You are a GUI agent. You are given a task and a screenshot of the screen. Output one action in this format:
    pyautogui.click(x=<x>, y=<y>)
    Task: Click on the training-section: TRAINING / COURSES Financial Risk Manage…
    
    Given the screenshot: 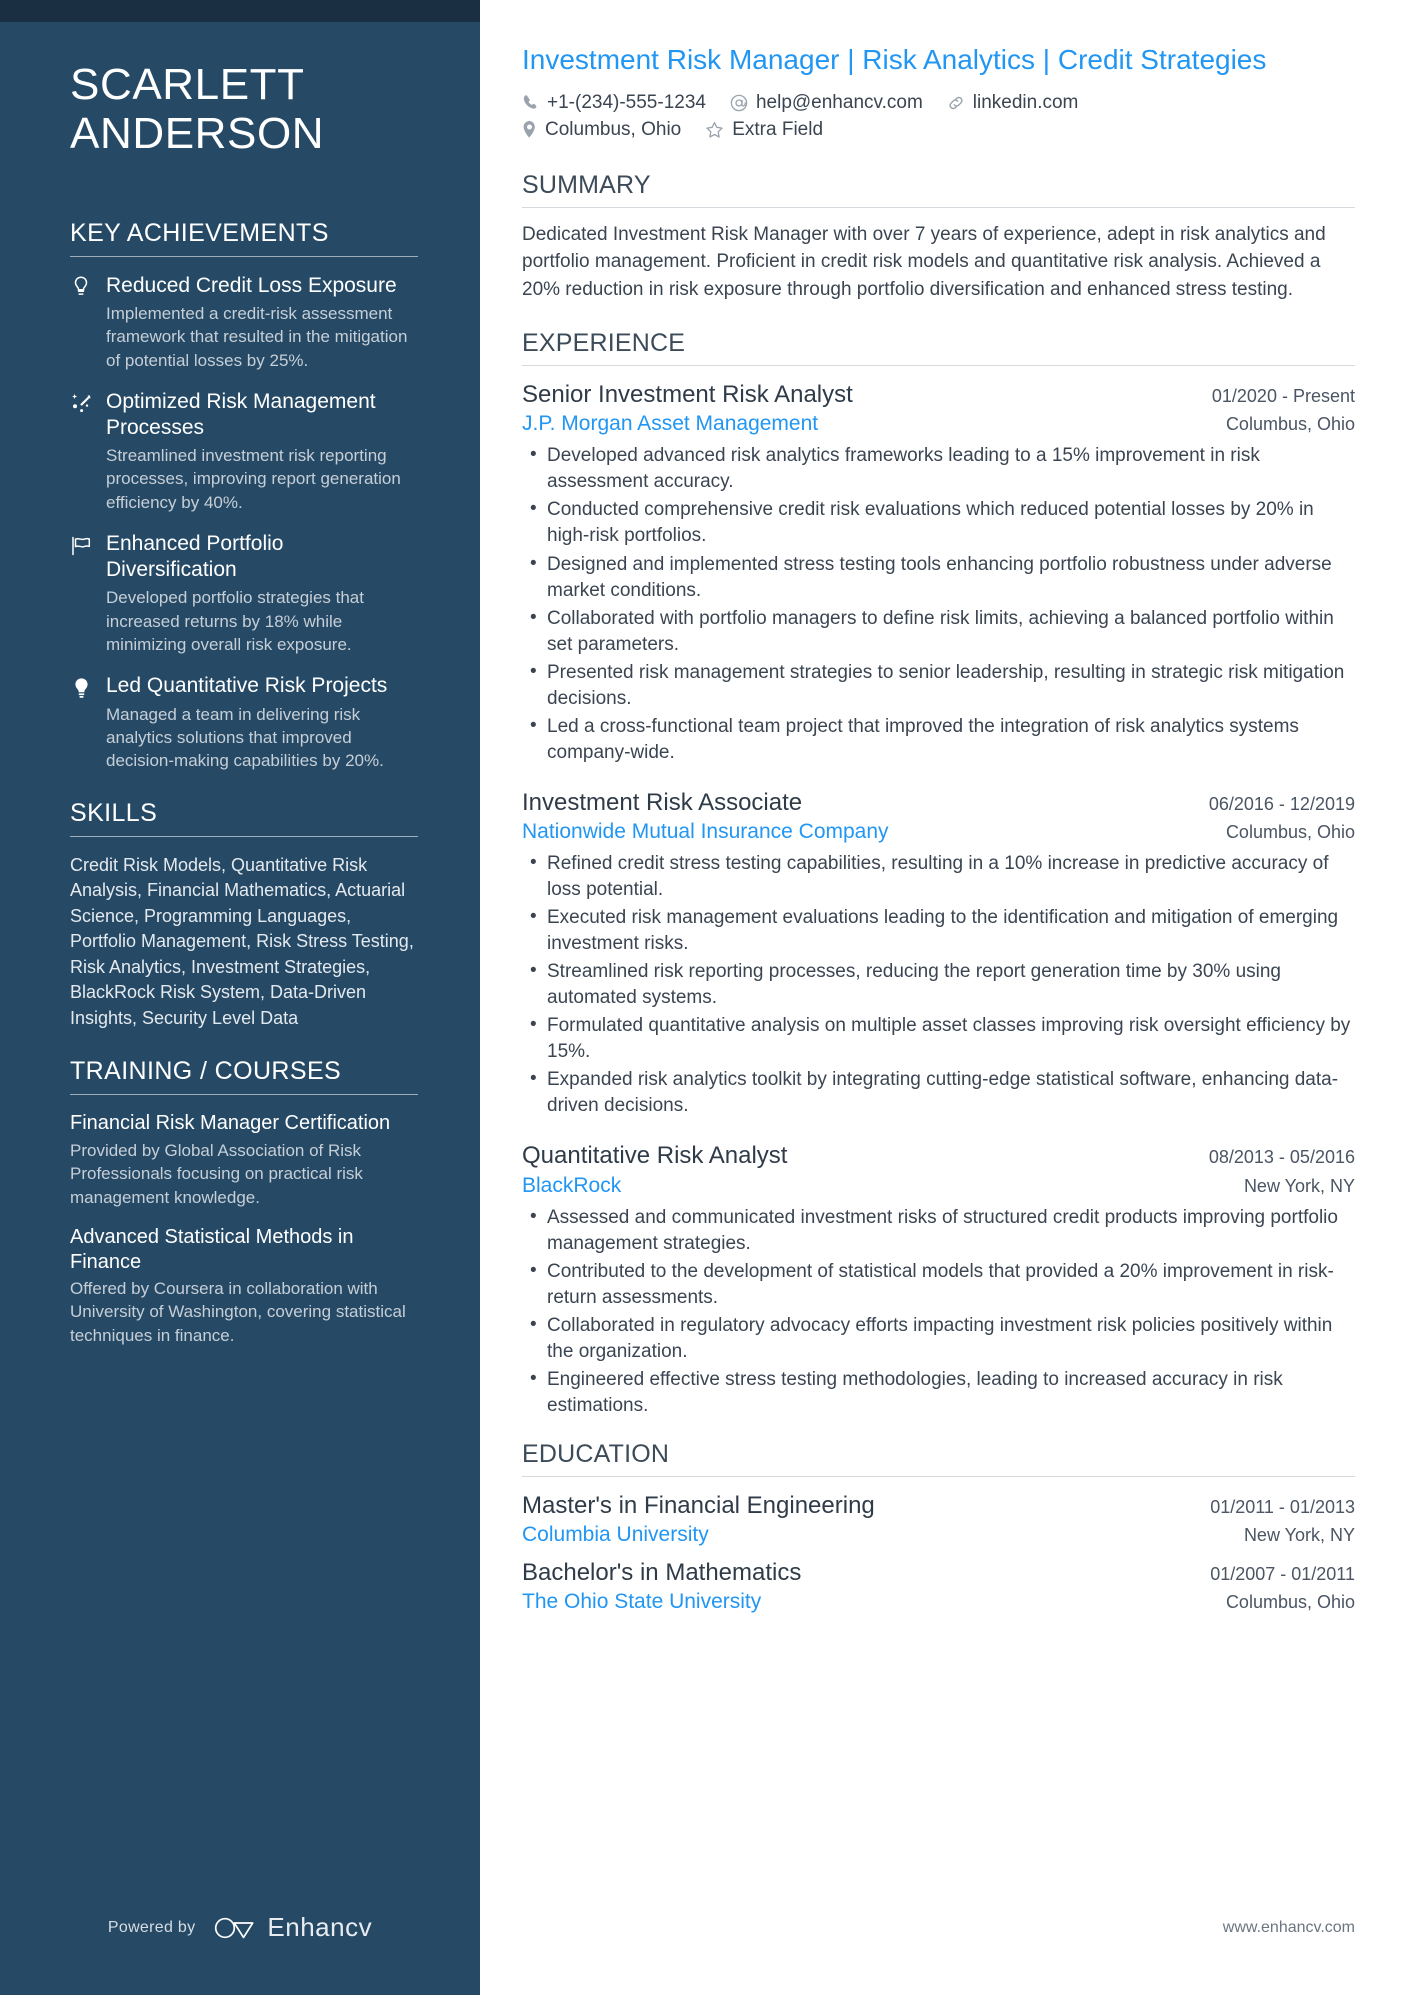 What is the action you would take?
    pyautogui.click(x=244, y=1202)
    